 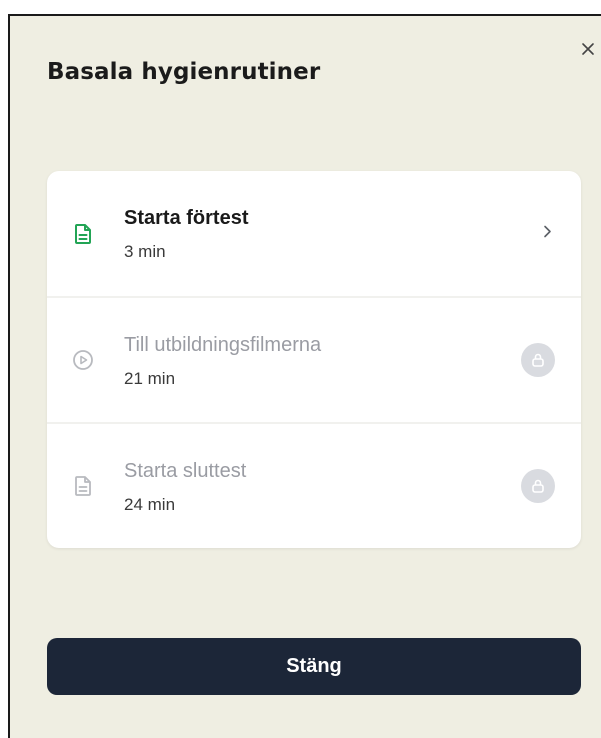 What do you see at coordinates (83, 360) in the screenshot?
I see `play-circle-icon` at bounding box center [83, 360].